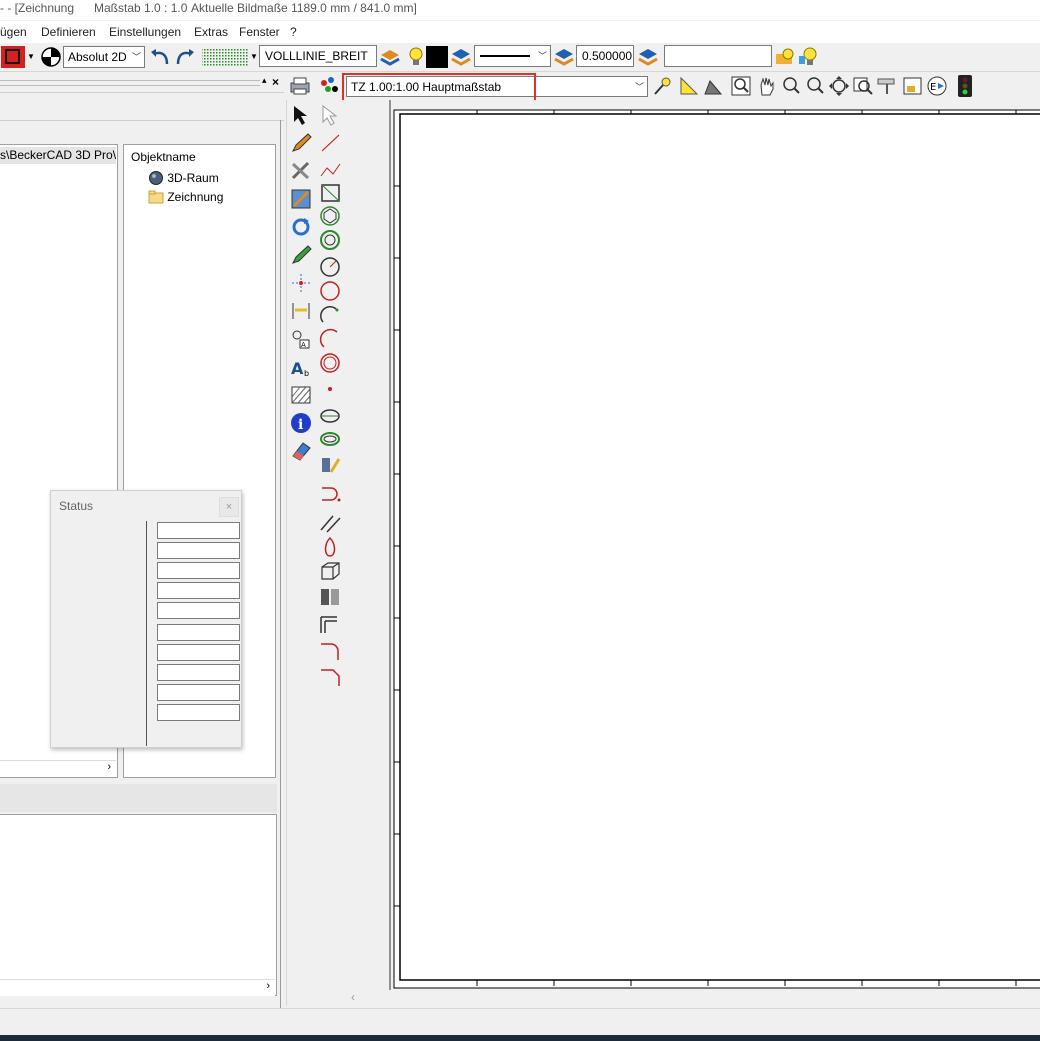 The width and height of the screenshot is (1040, 1041). What do you see at coordinates (331, 523) in the screenshot?
I see `parallel-lines-icon` at bounding box center [331, 523].